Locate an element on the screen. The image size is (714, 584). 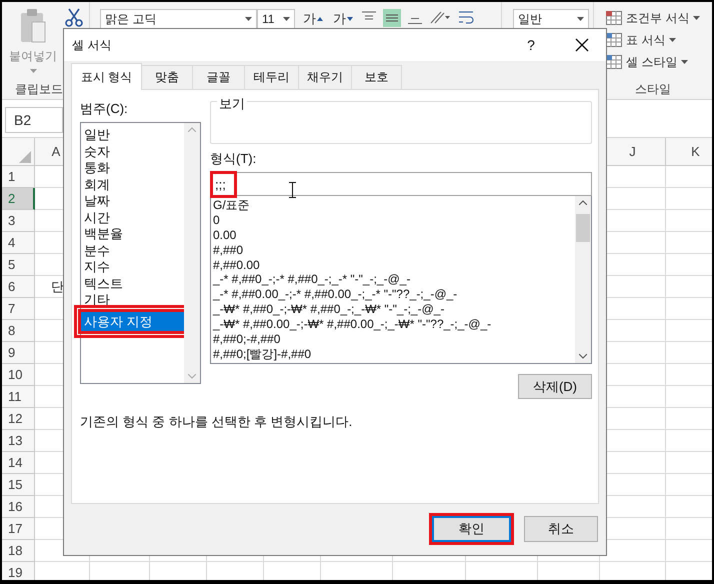
preview-label: 보기 is located at coordinates (232, 104).